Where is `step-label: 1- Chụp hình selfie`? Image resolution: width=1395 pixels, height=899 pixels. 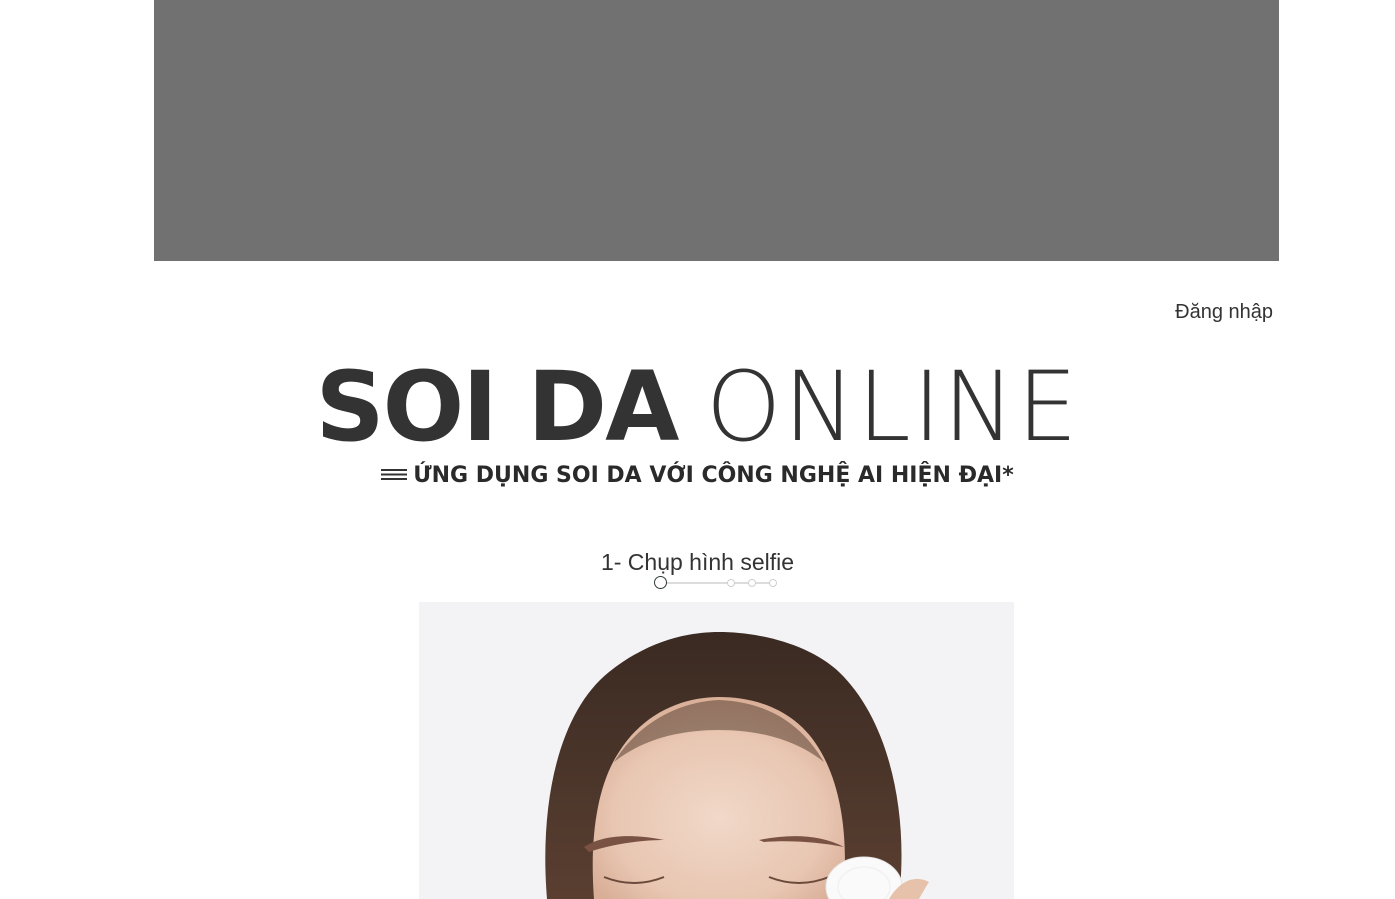
step-label: 1- Chụp hình selfie is located at coordinates (697, 562).